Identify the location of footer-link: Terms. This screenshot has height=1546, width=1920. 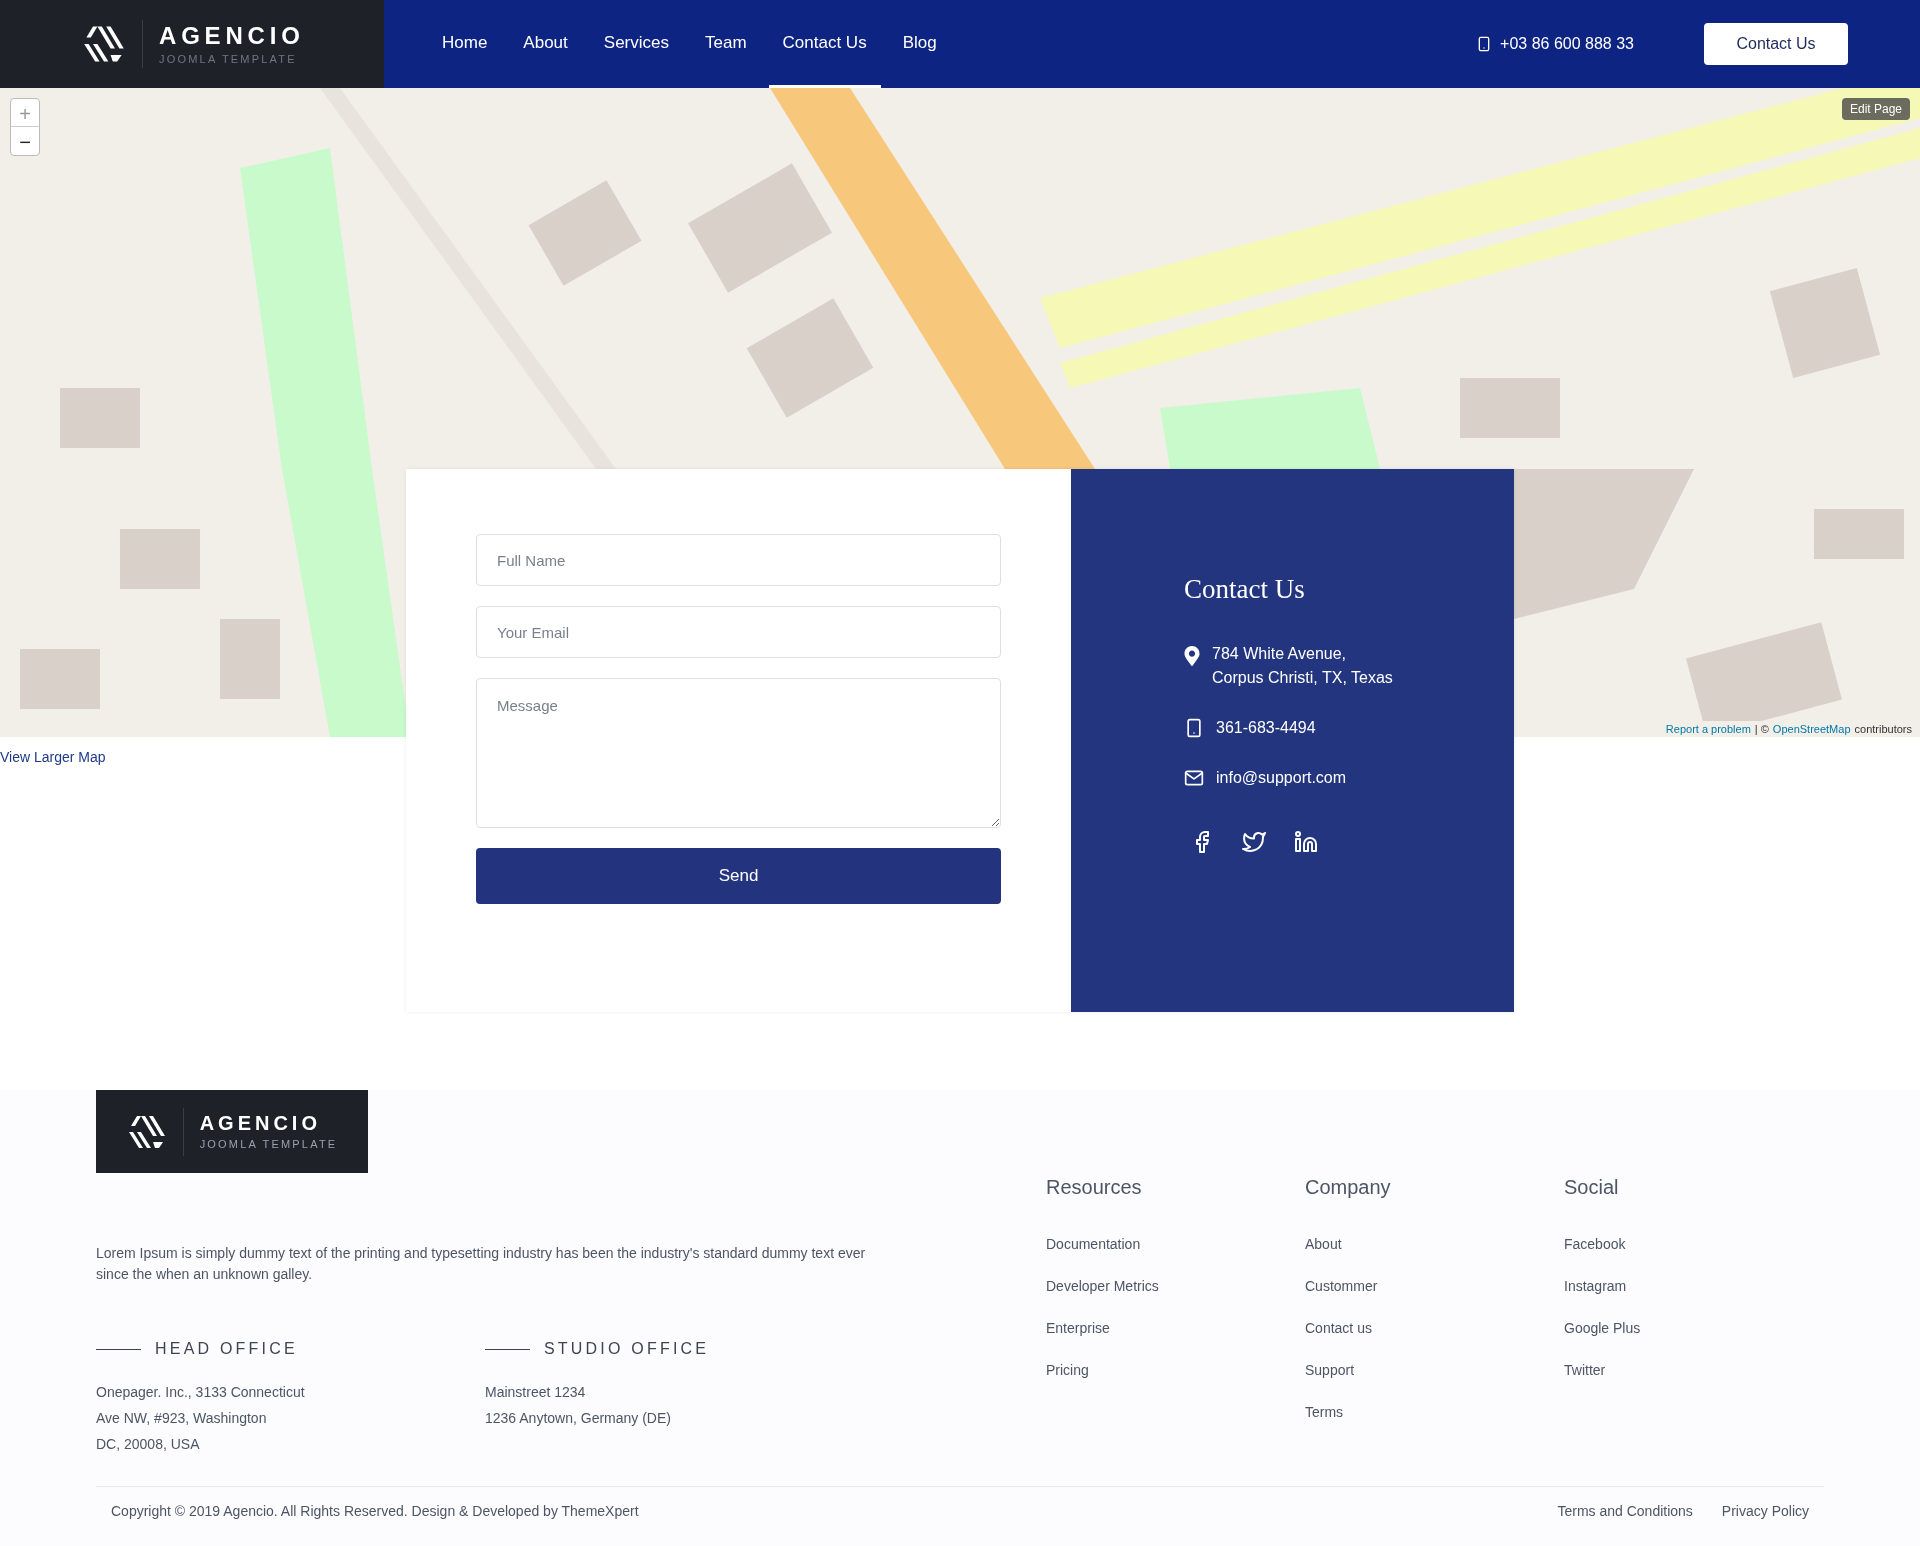
(1434, 1412).